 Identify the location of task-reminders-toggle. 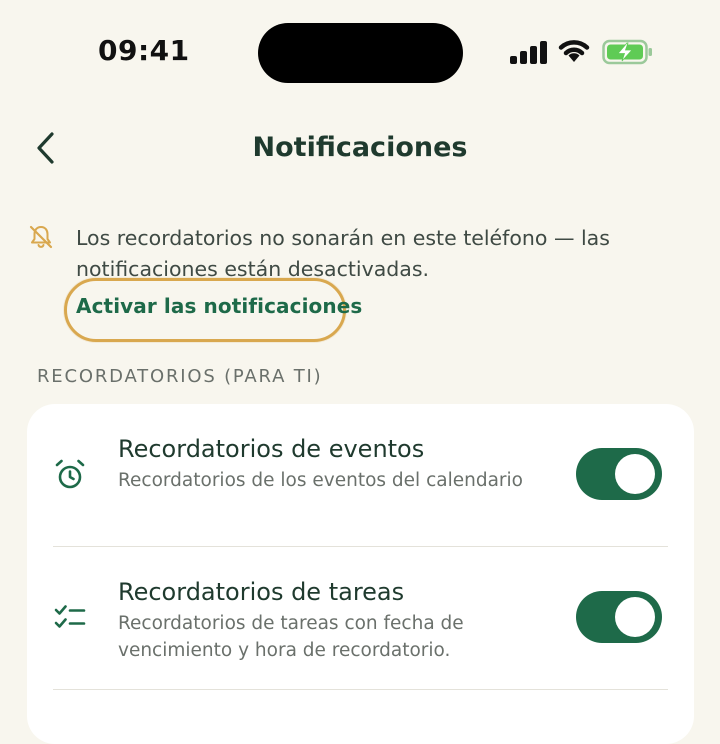
(619, 617).